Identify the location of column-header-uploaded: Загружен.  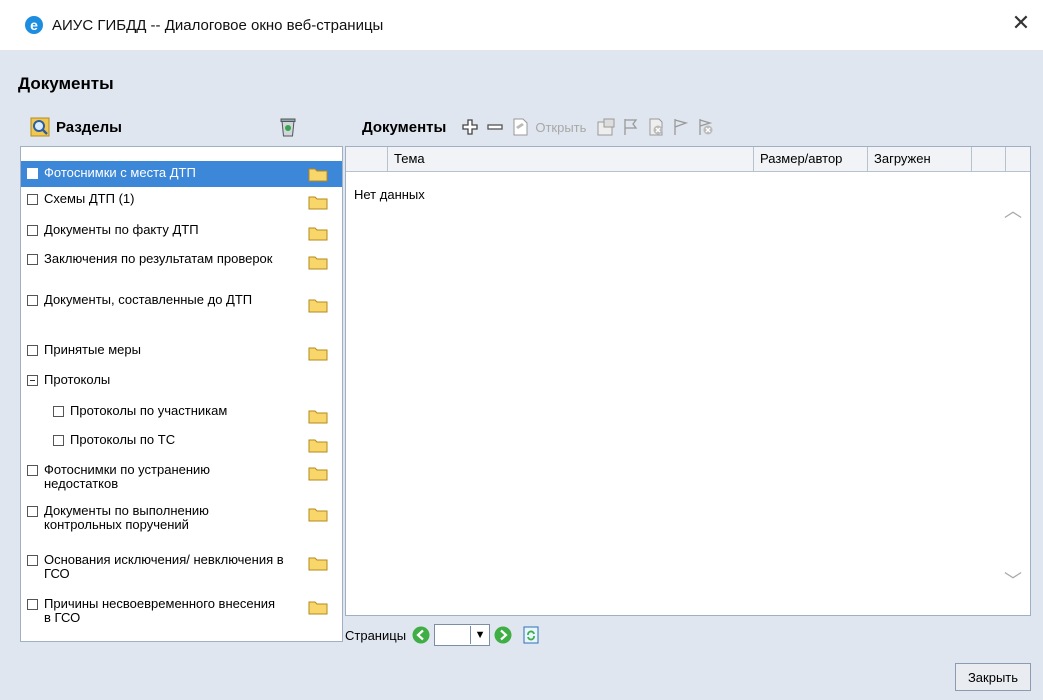
(920, 159).